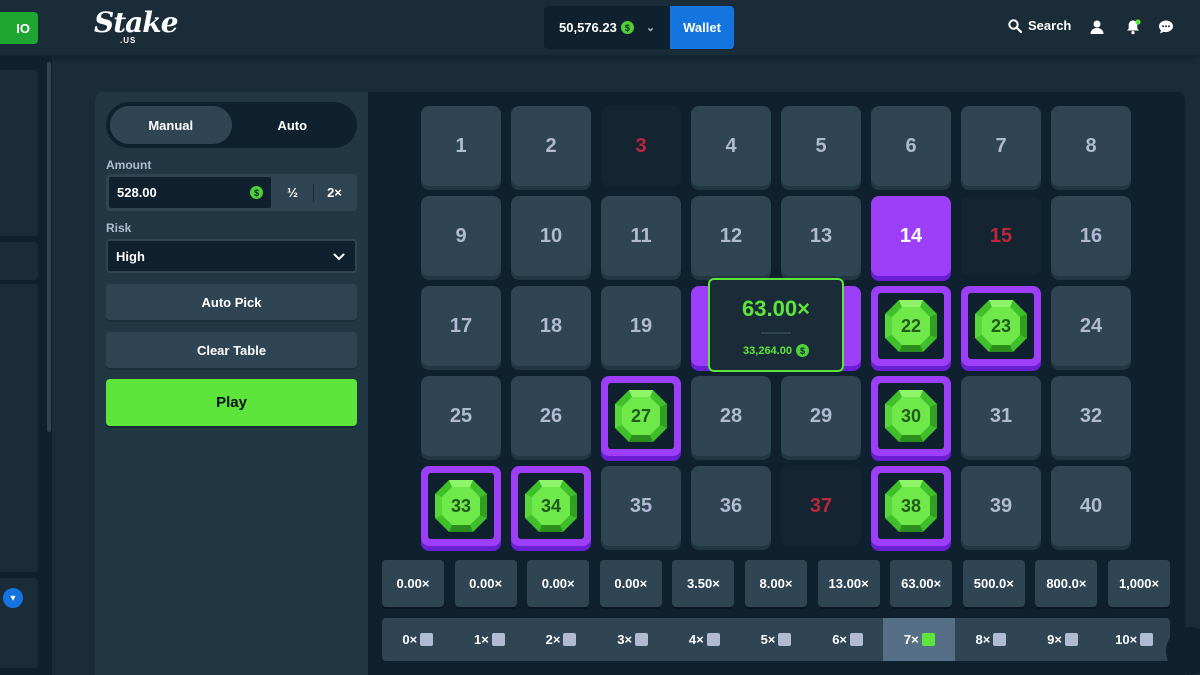 The width and height of the screenshot is (1200, 675). I want to click on double-bet-button: 2×, so click(334, 192).